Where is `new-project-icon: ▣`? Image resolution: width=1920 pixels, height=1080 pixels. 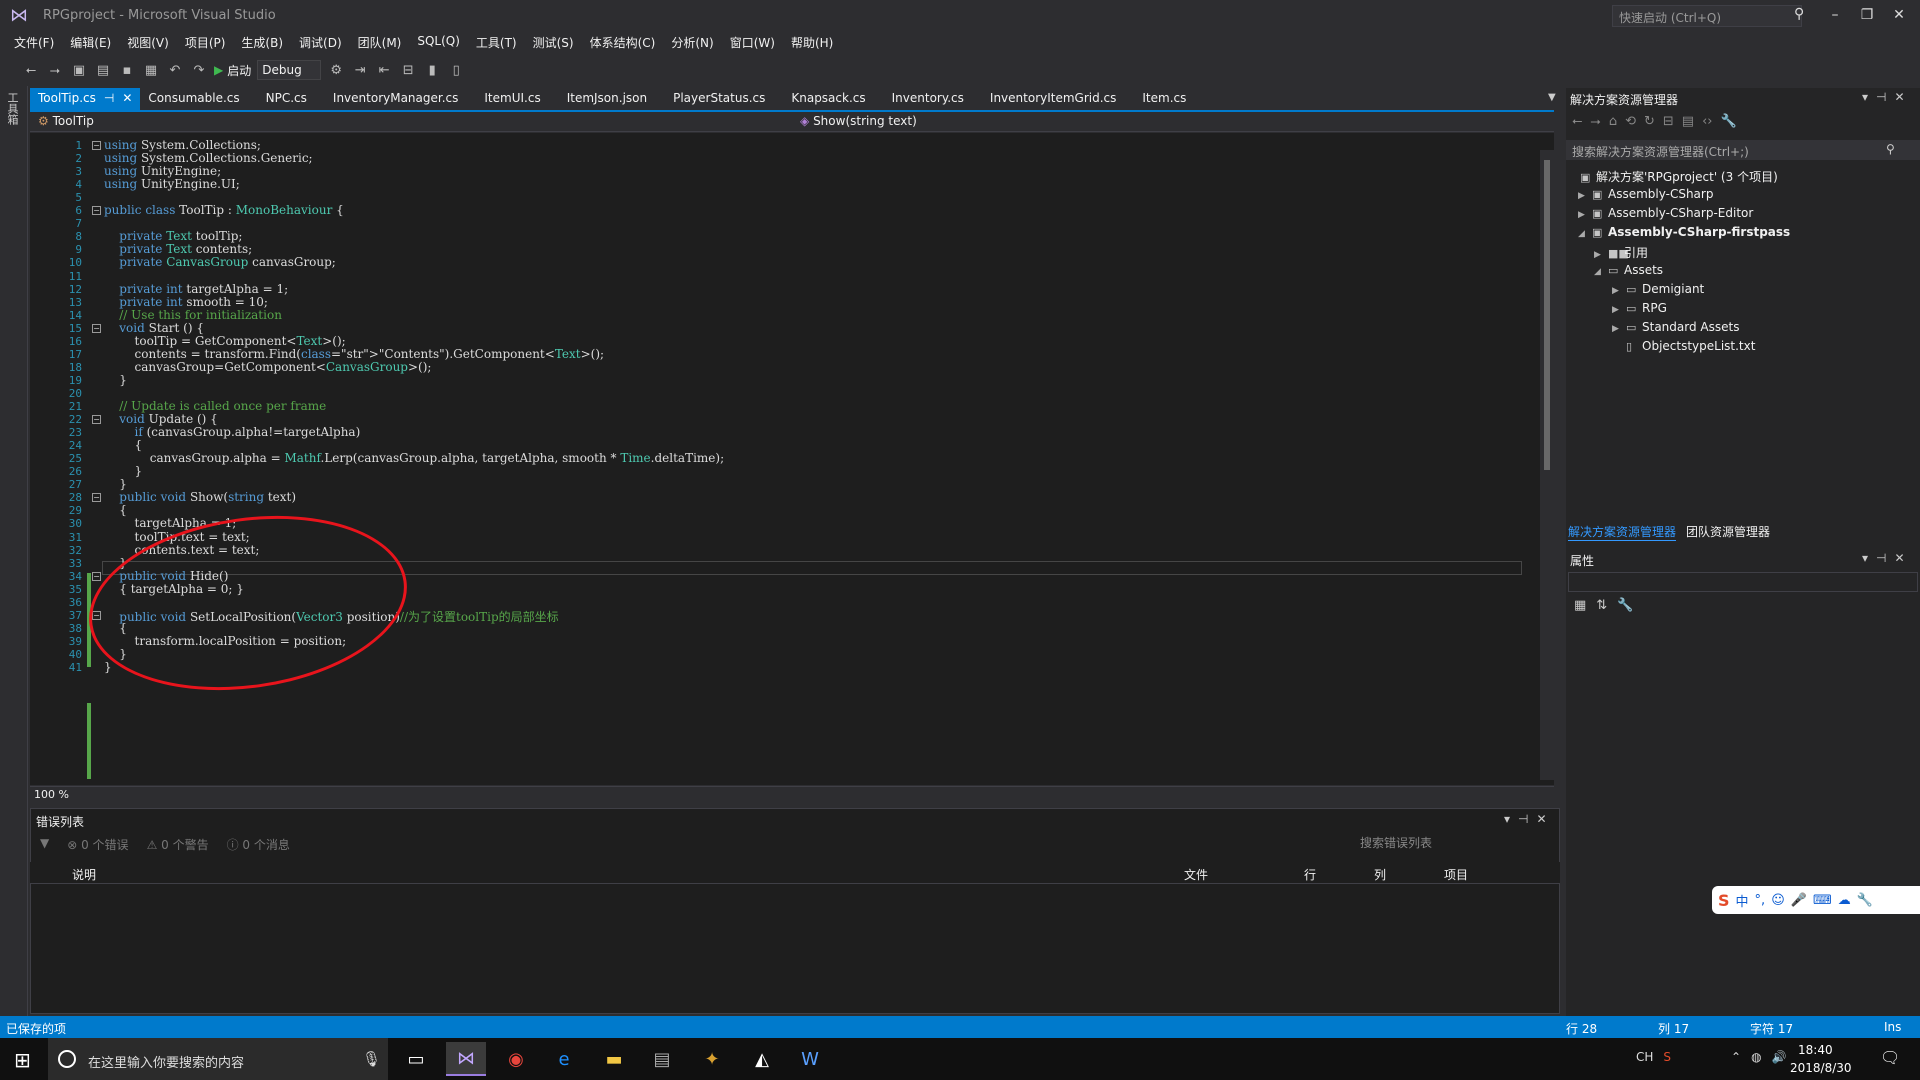
new-project-icon: ▣ is located at coordinates (79, 70).